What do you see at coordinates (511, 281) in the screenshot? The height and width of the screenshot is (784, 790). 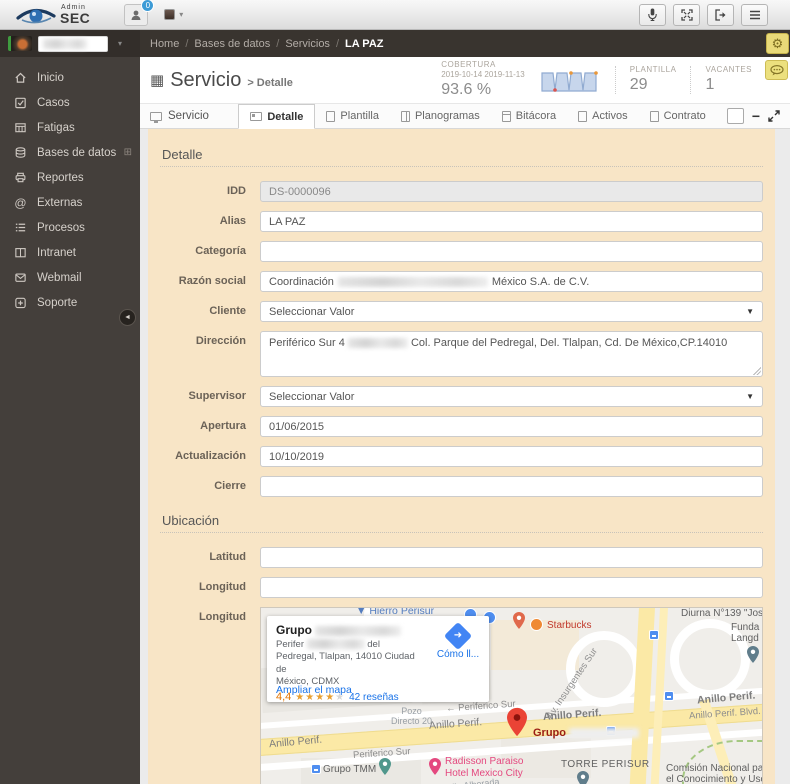 I see `razon-social-field: Coordinación México S.A. de C.V.` at bounding box center [511, 281].